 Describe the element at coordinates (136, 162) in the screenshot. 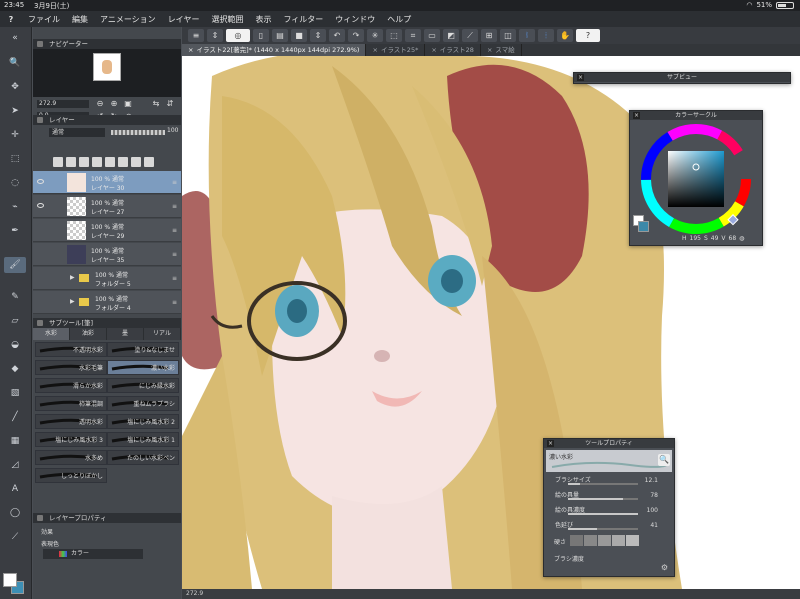

I see `merge-icon` at that location.